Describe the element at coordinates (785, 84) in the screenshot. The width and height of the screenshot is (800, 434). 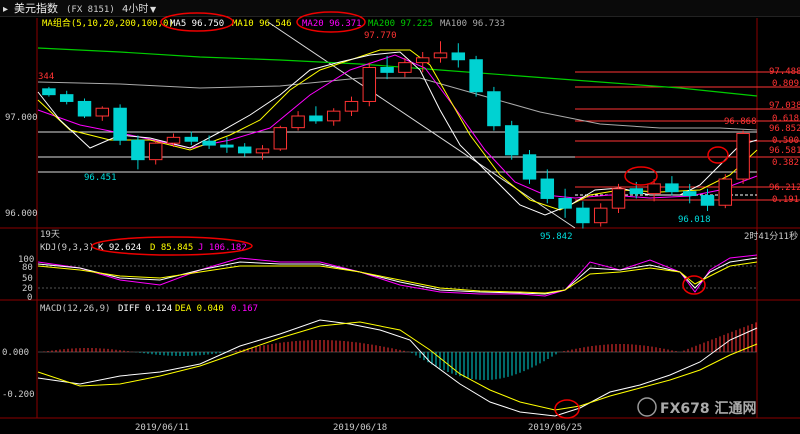
I see `fib-label: 0.809` at that location.